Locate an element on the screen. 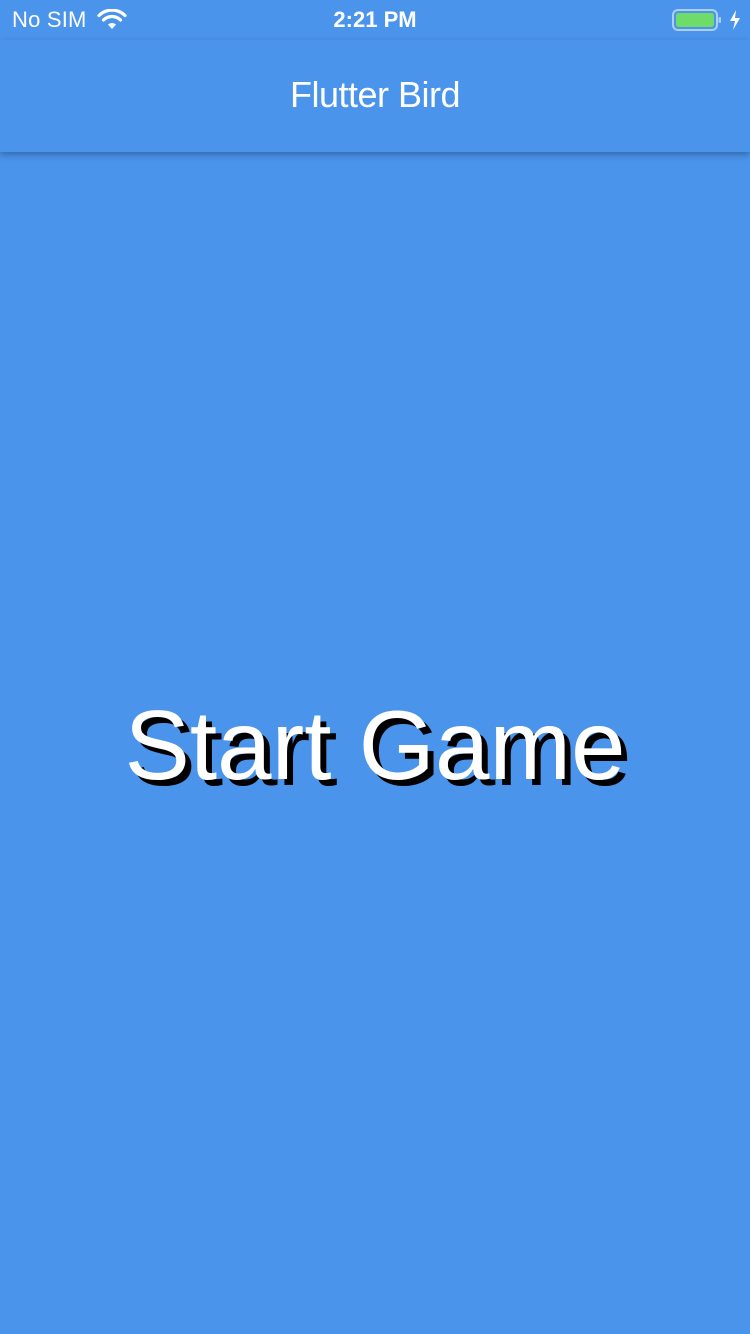  battery-full-icon is located at coordinates (697, 20).